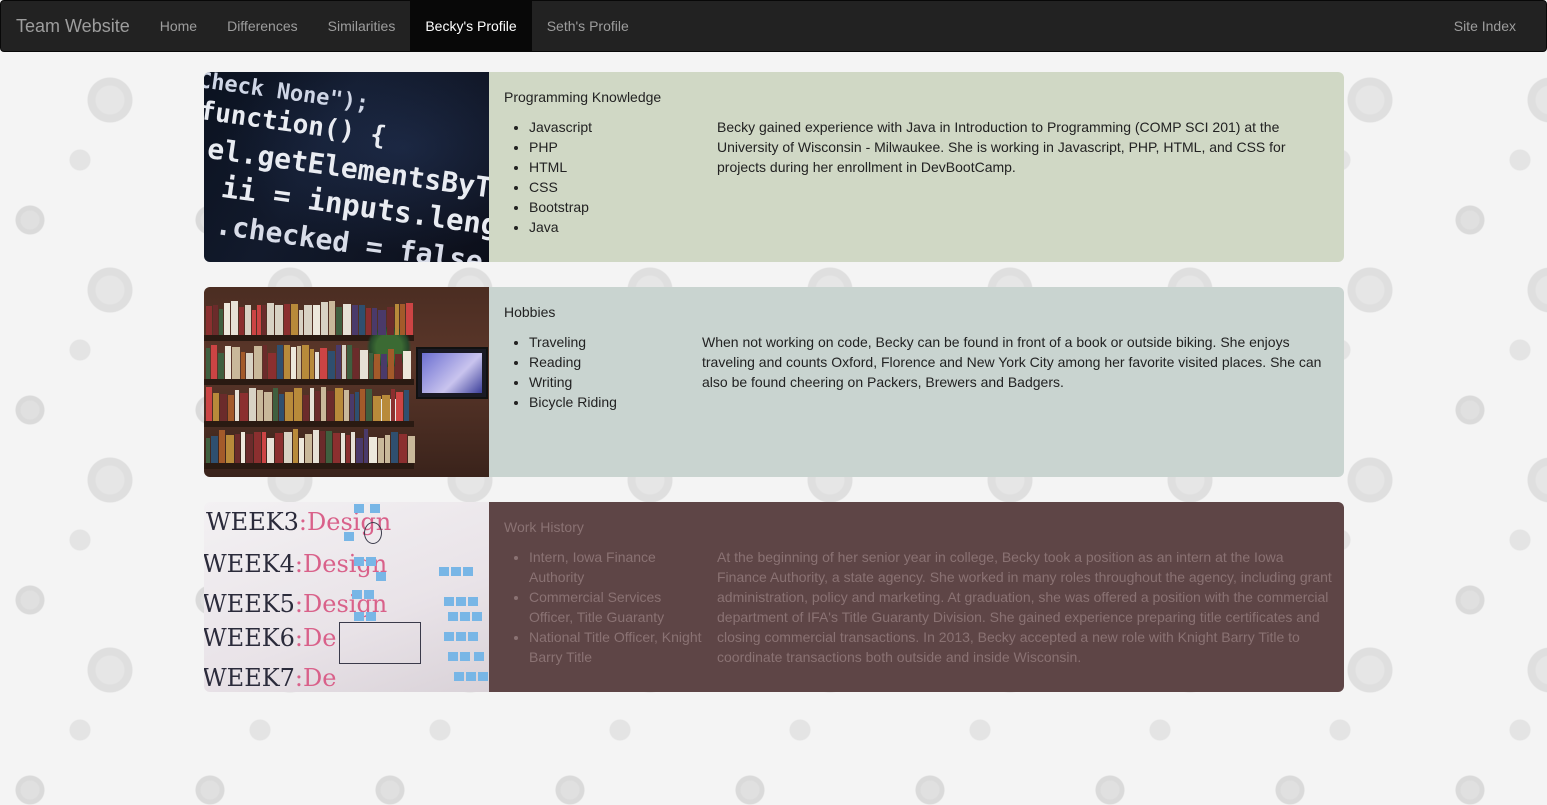 The width and height of the screenshot is (1547, 805). Describe the element at coordinates (73, 26) in the screenshot. I see `brand-link: Team Website` at that location.